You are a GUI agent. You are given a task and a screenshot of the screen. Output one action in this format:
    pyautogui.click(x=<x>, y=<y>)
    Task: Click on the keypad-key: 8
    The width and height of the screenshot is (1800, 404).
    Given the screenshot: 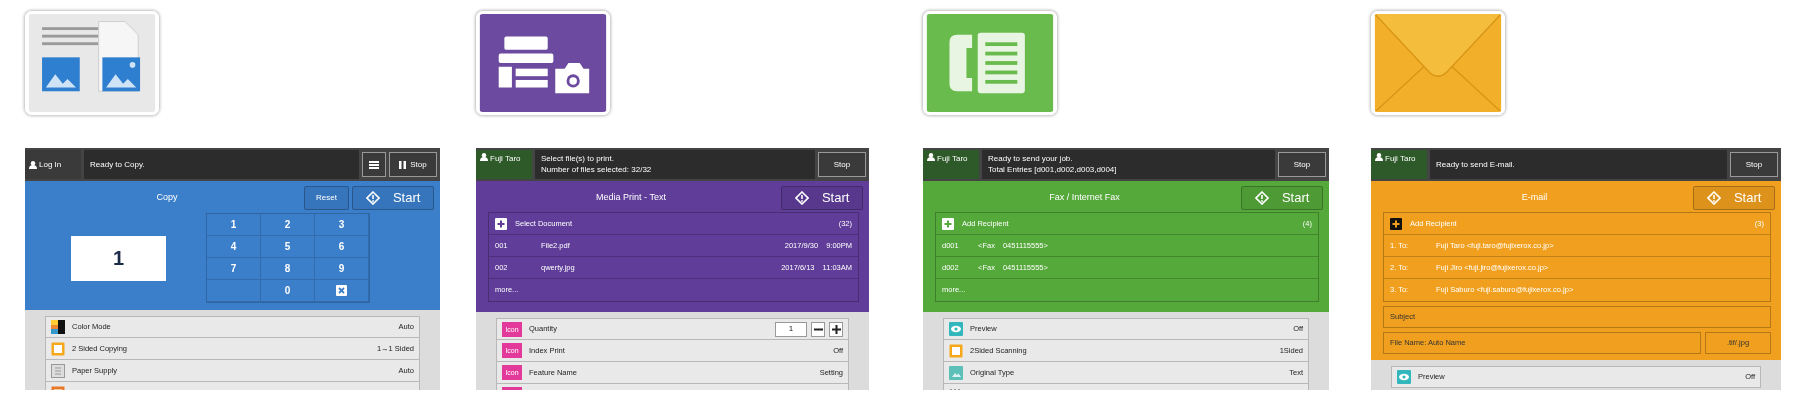 What is the action you would take?
    pyautogui.click(x=288, y=269)
    